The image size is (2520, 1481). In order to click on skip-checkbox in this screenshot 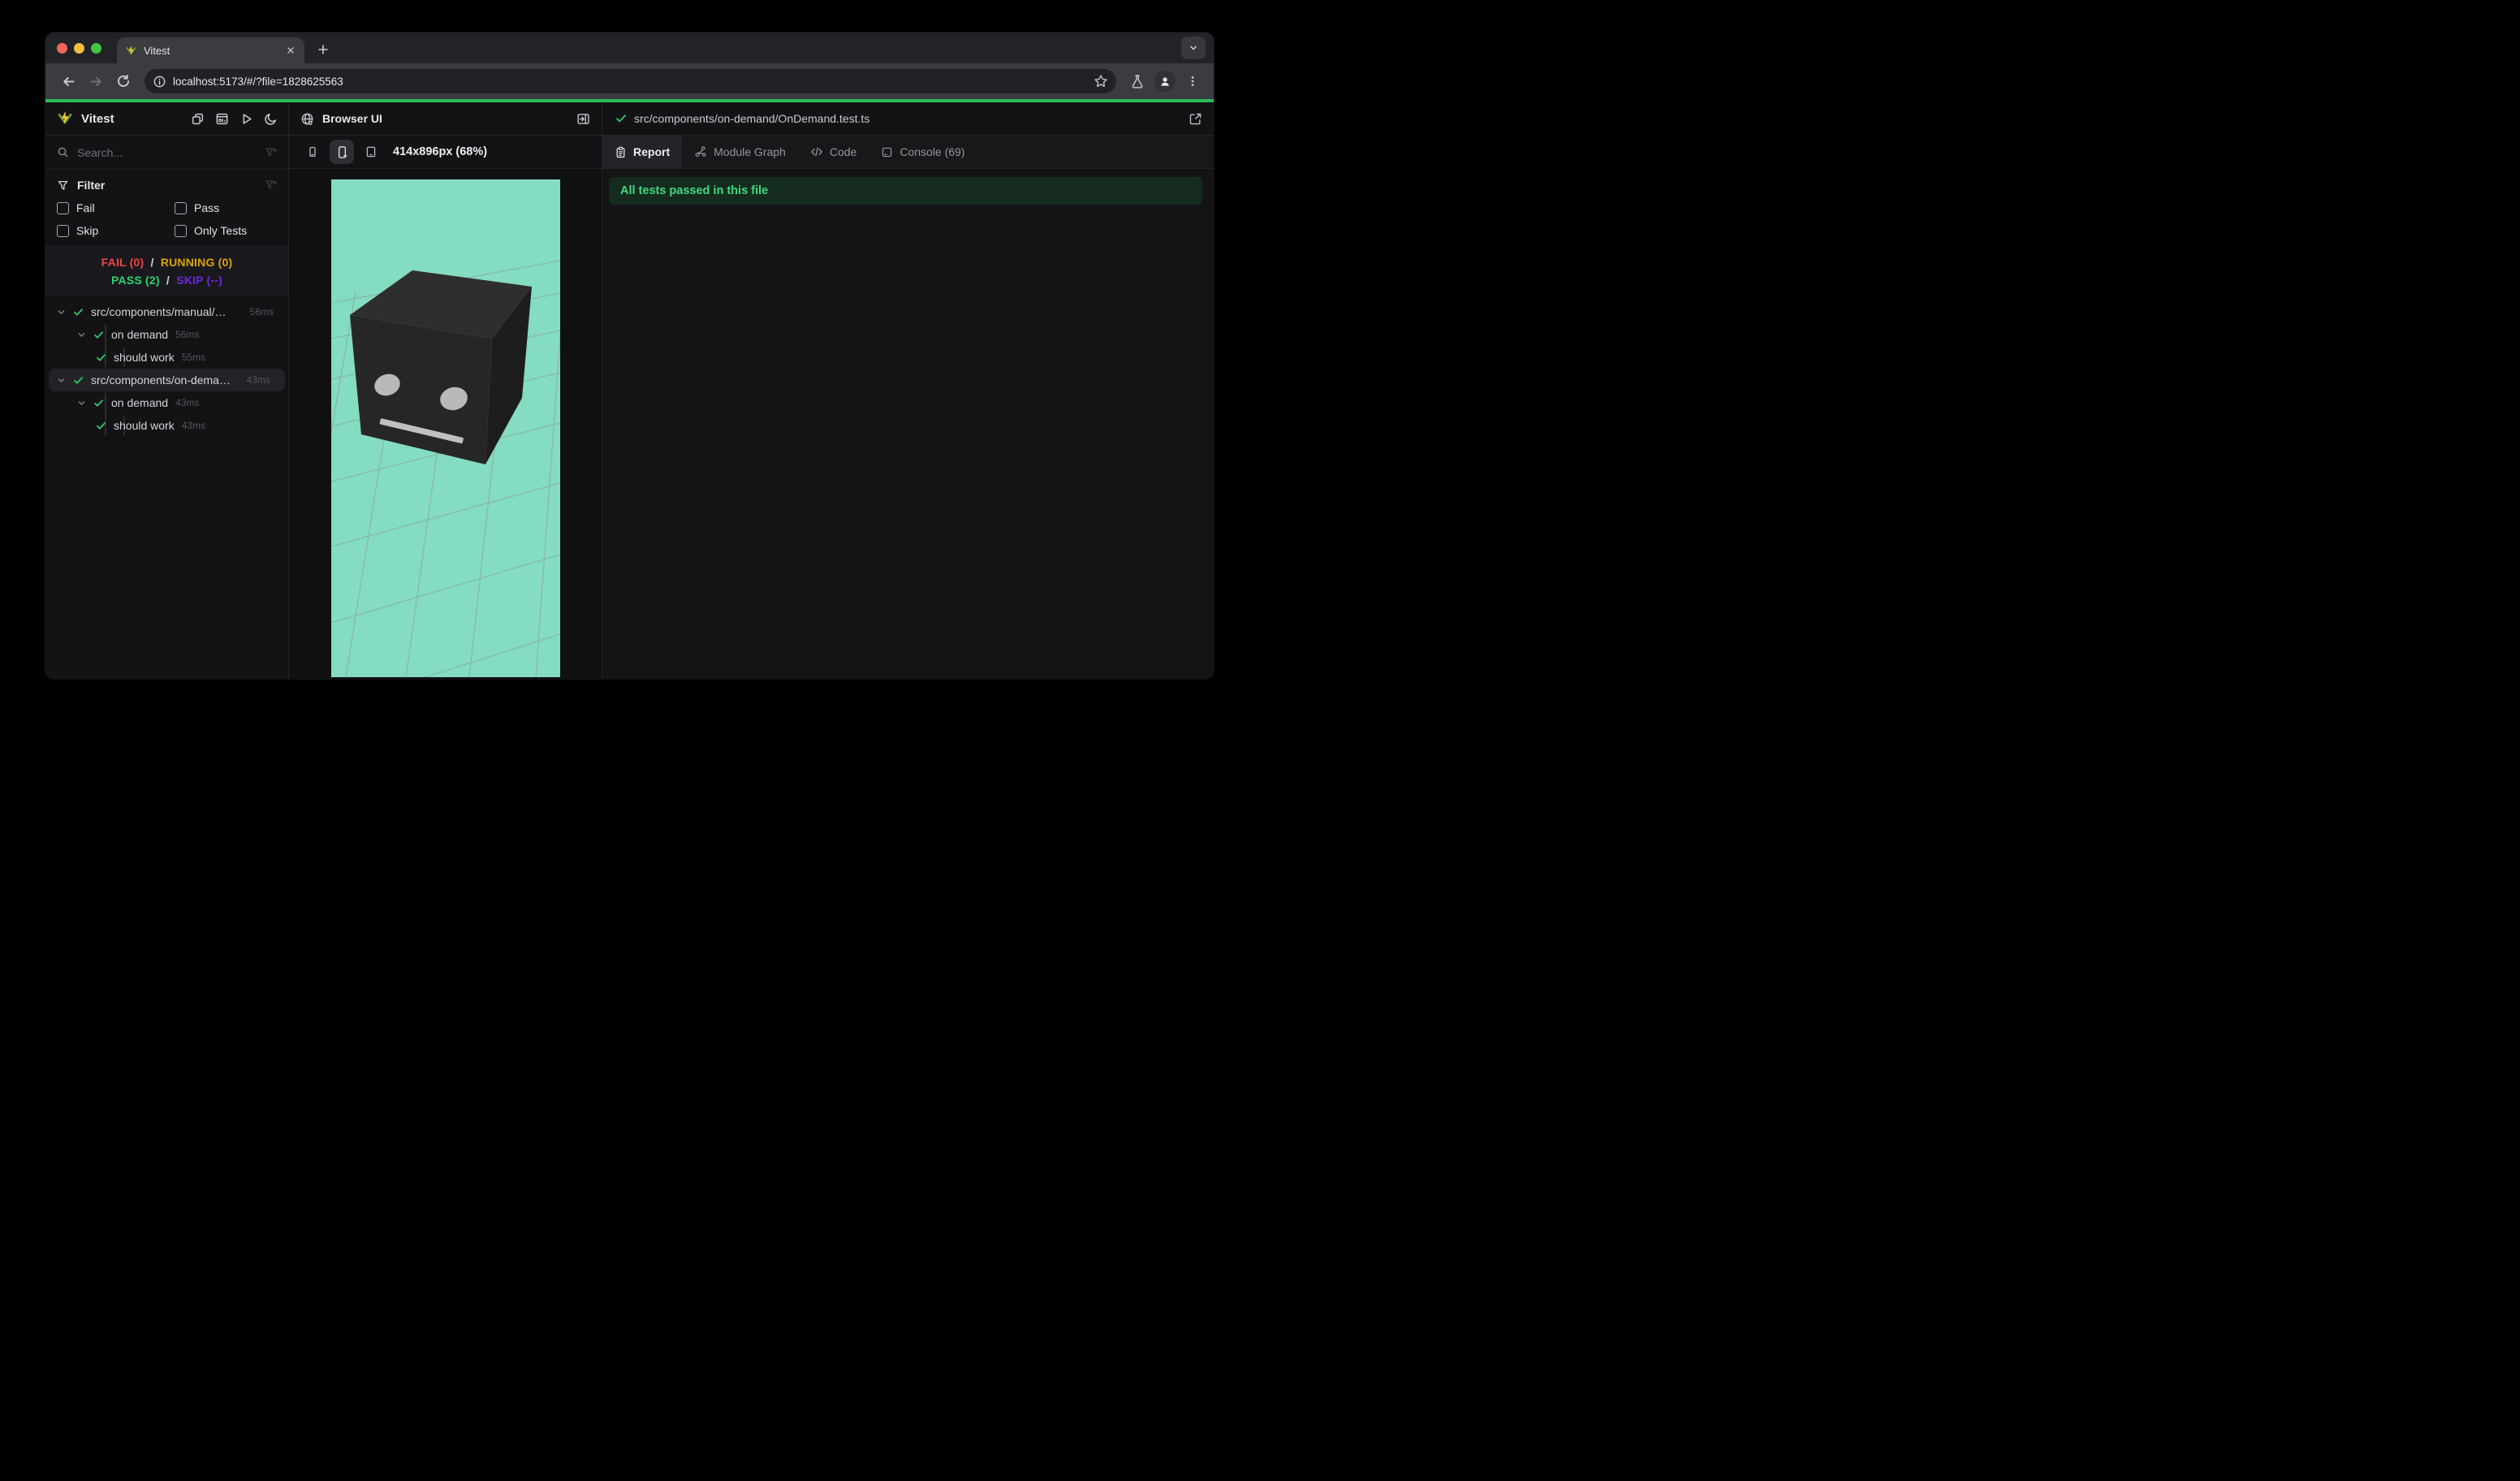, I will do `click(63, 231)`.